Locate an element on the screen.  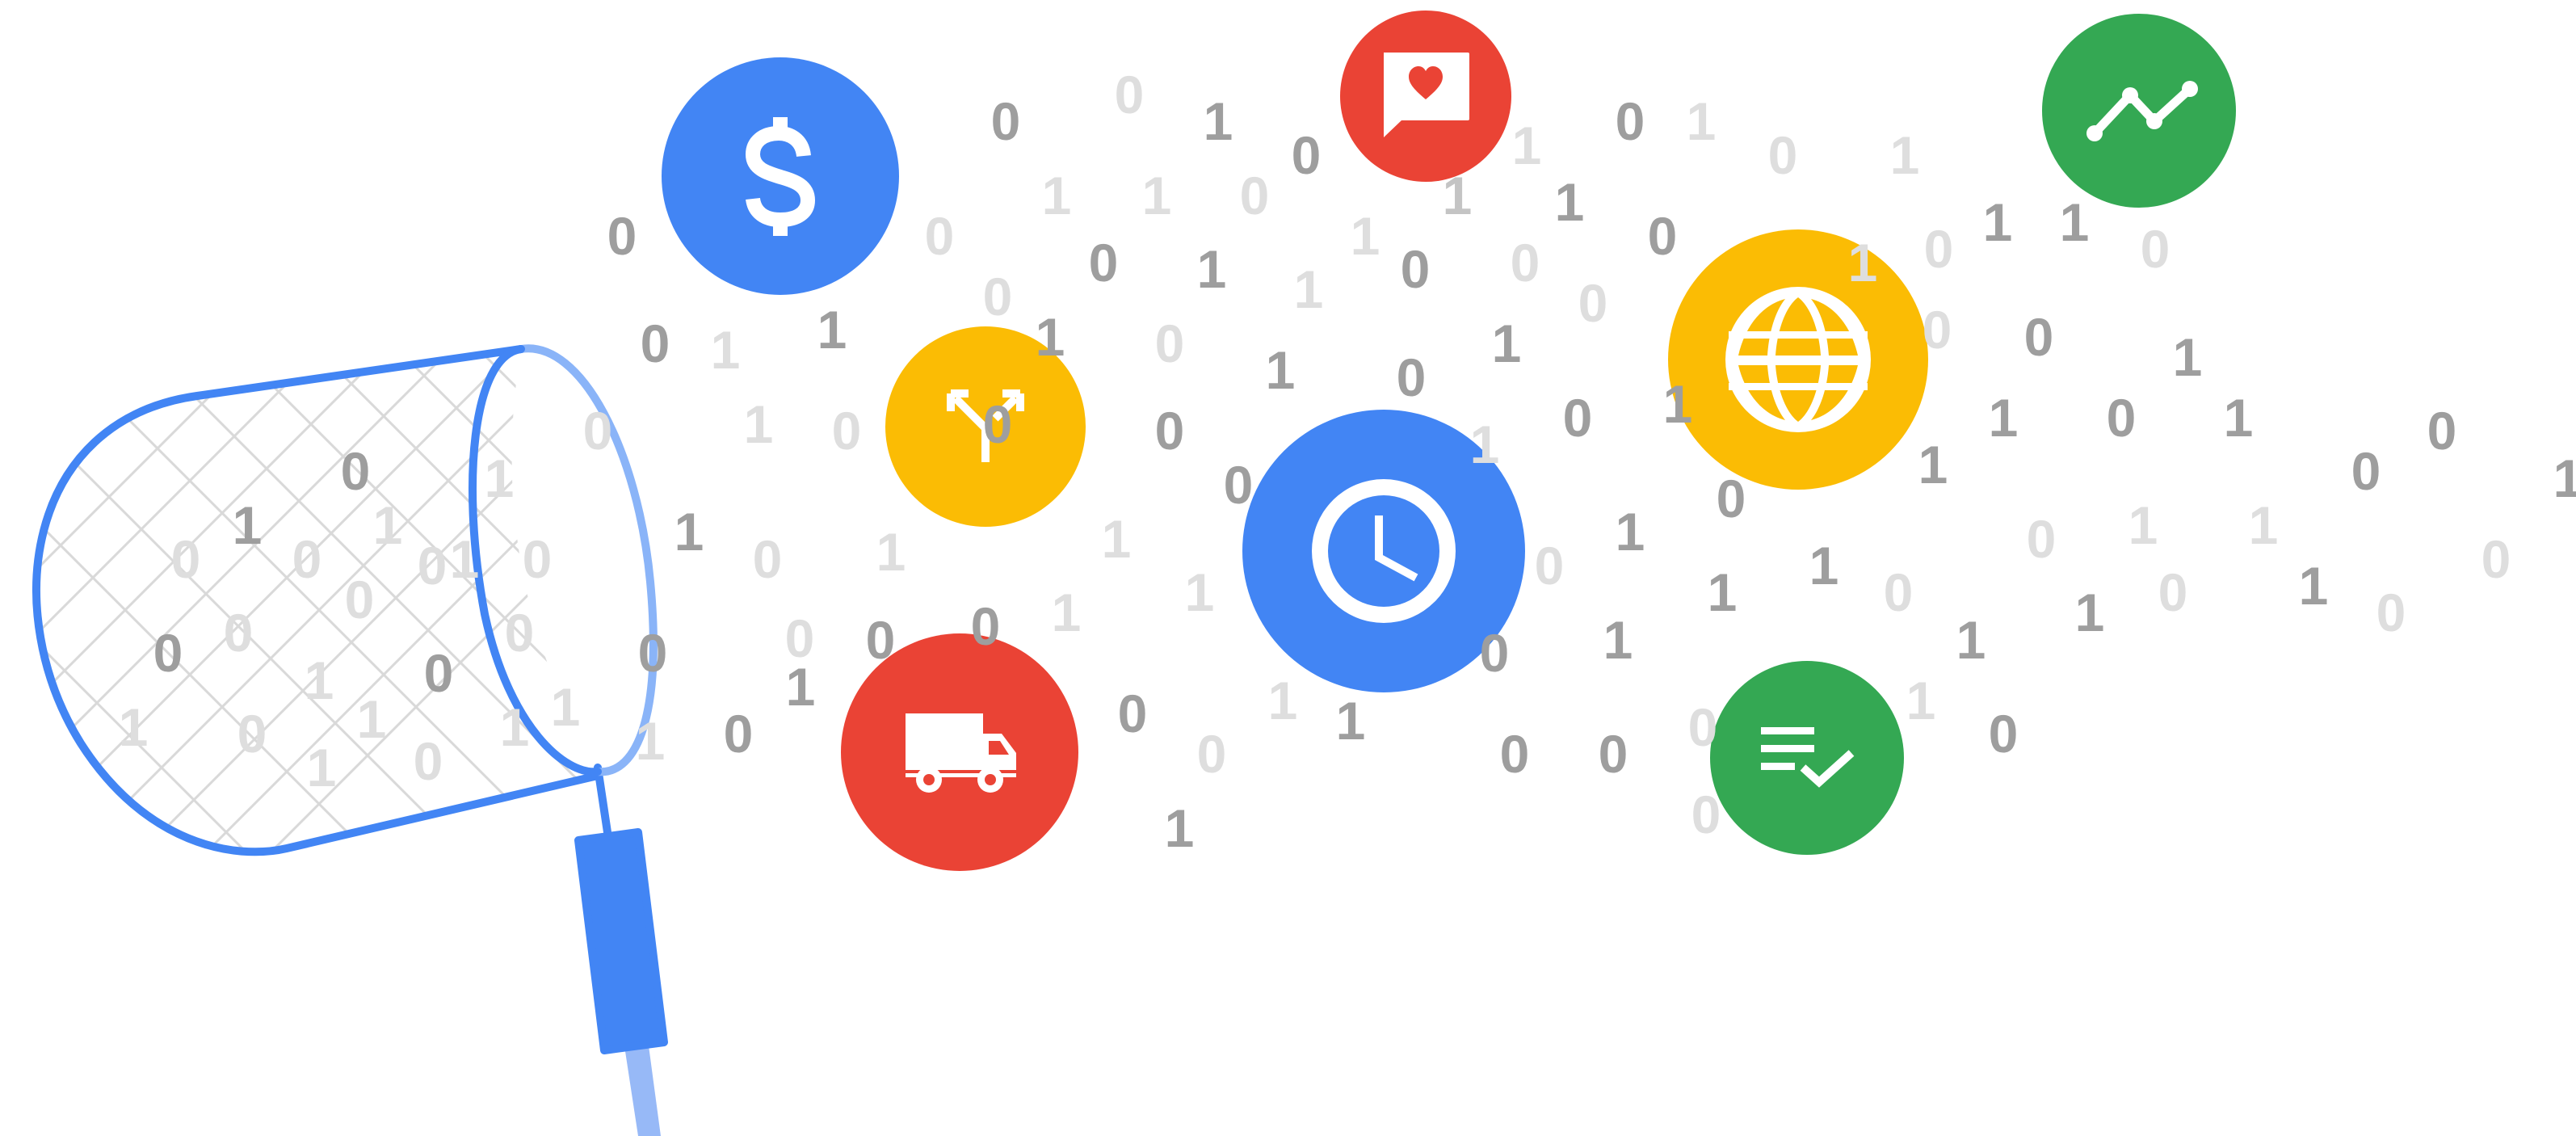
delivery-truck-badge is located at coordinates (959, 752).